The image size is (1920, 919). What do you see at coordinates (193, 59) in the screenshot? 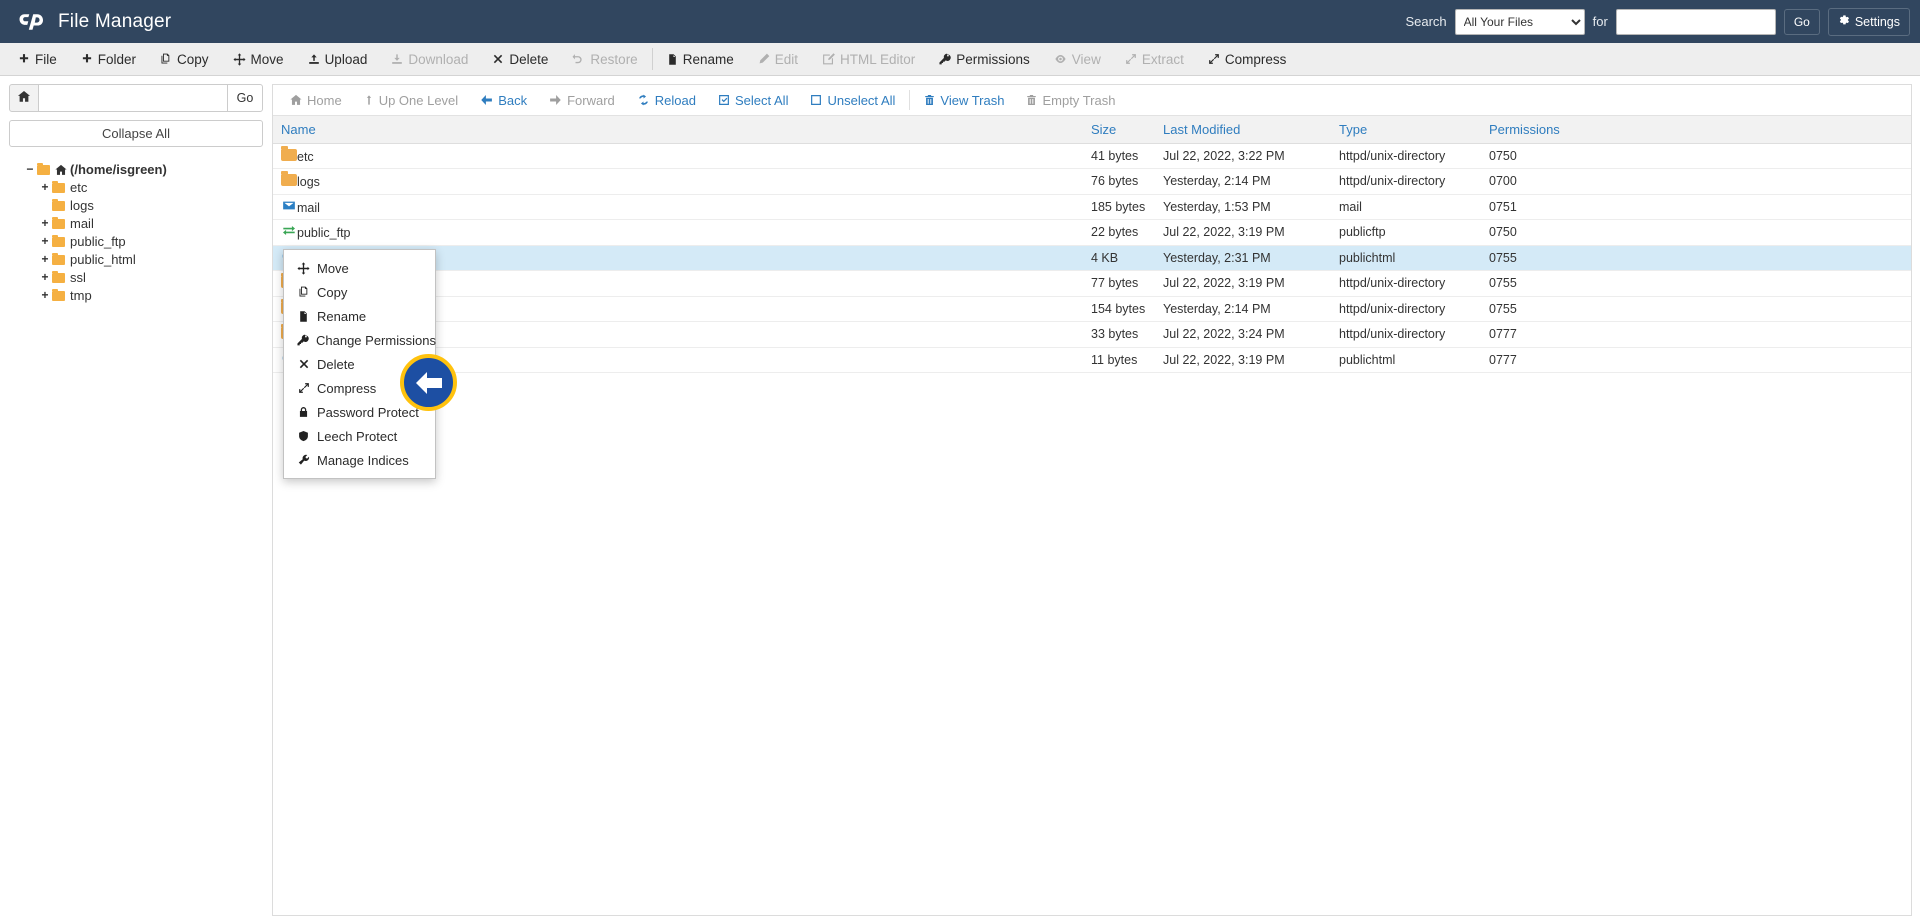
I see `toolbar-item-label: Copy` at bounding box center [193, 59].